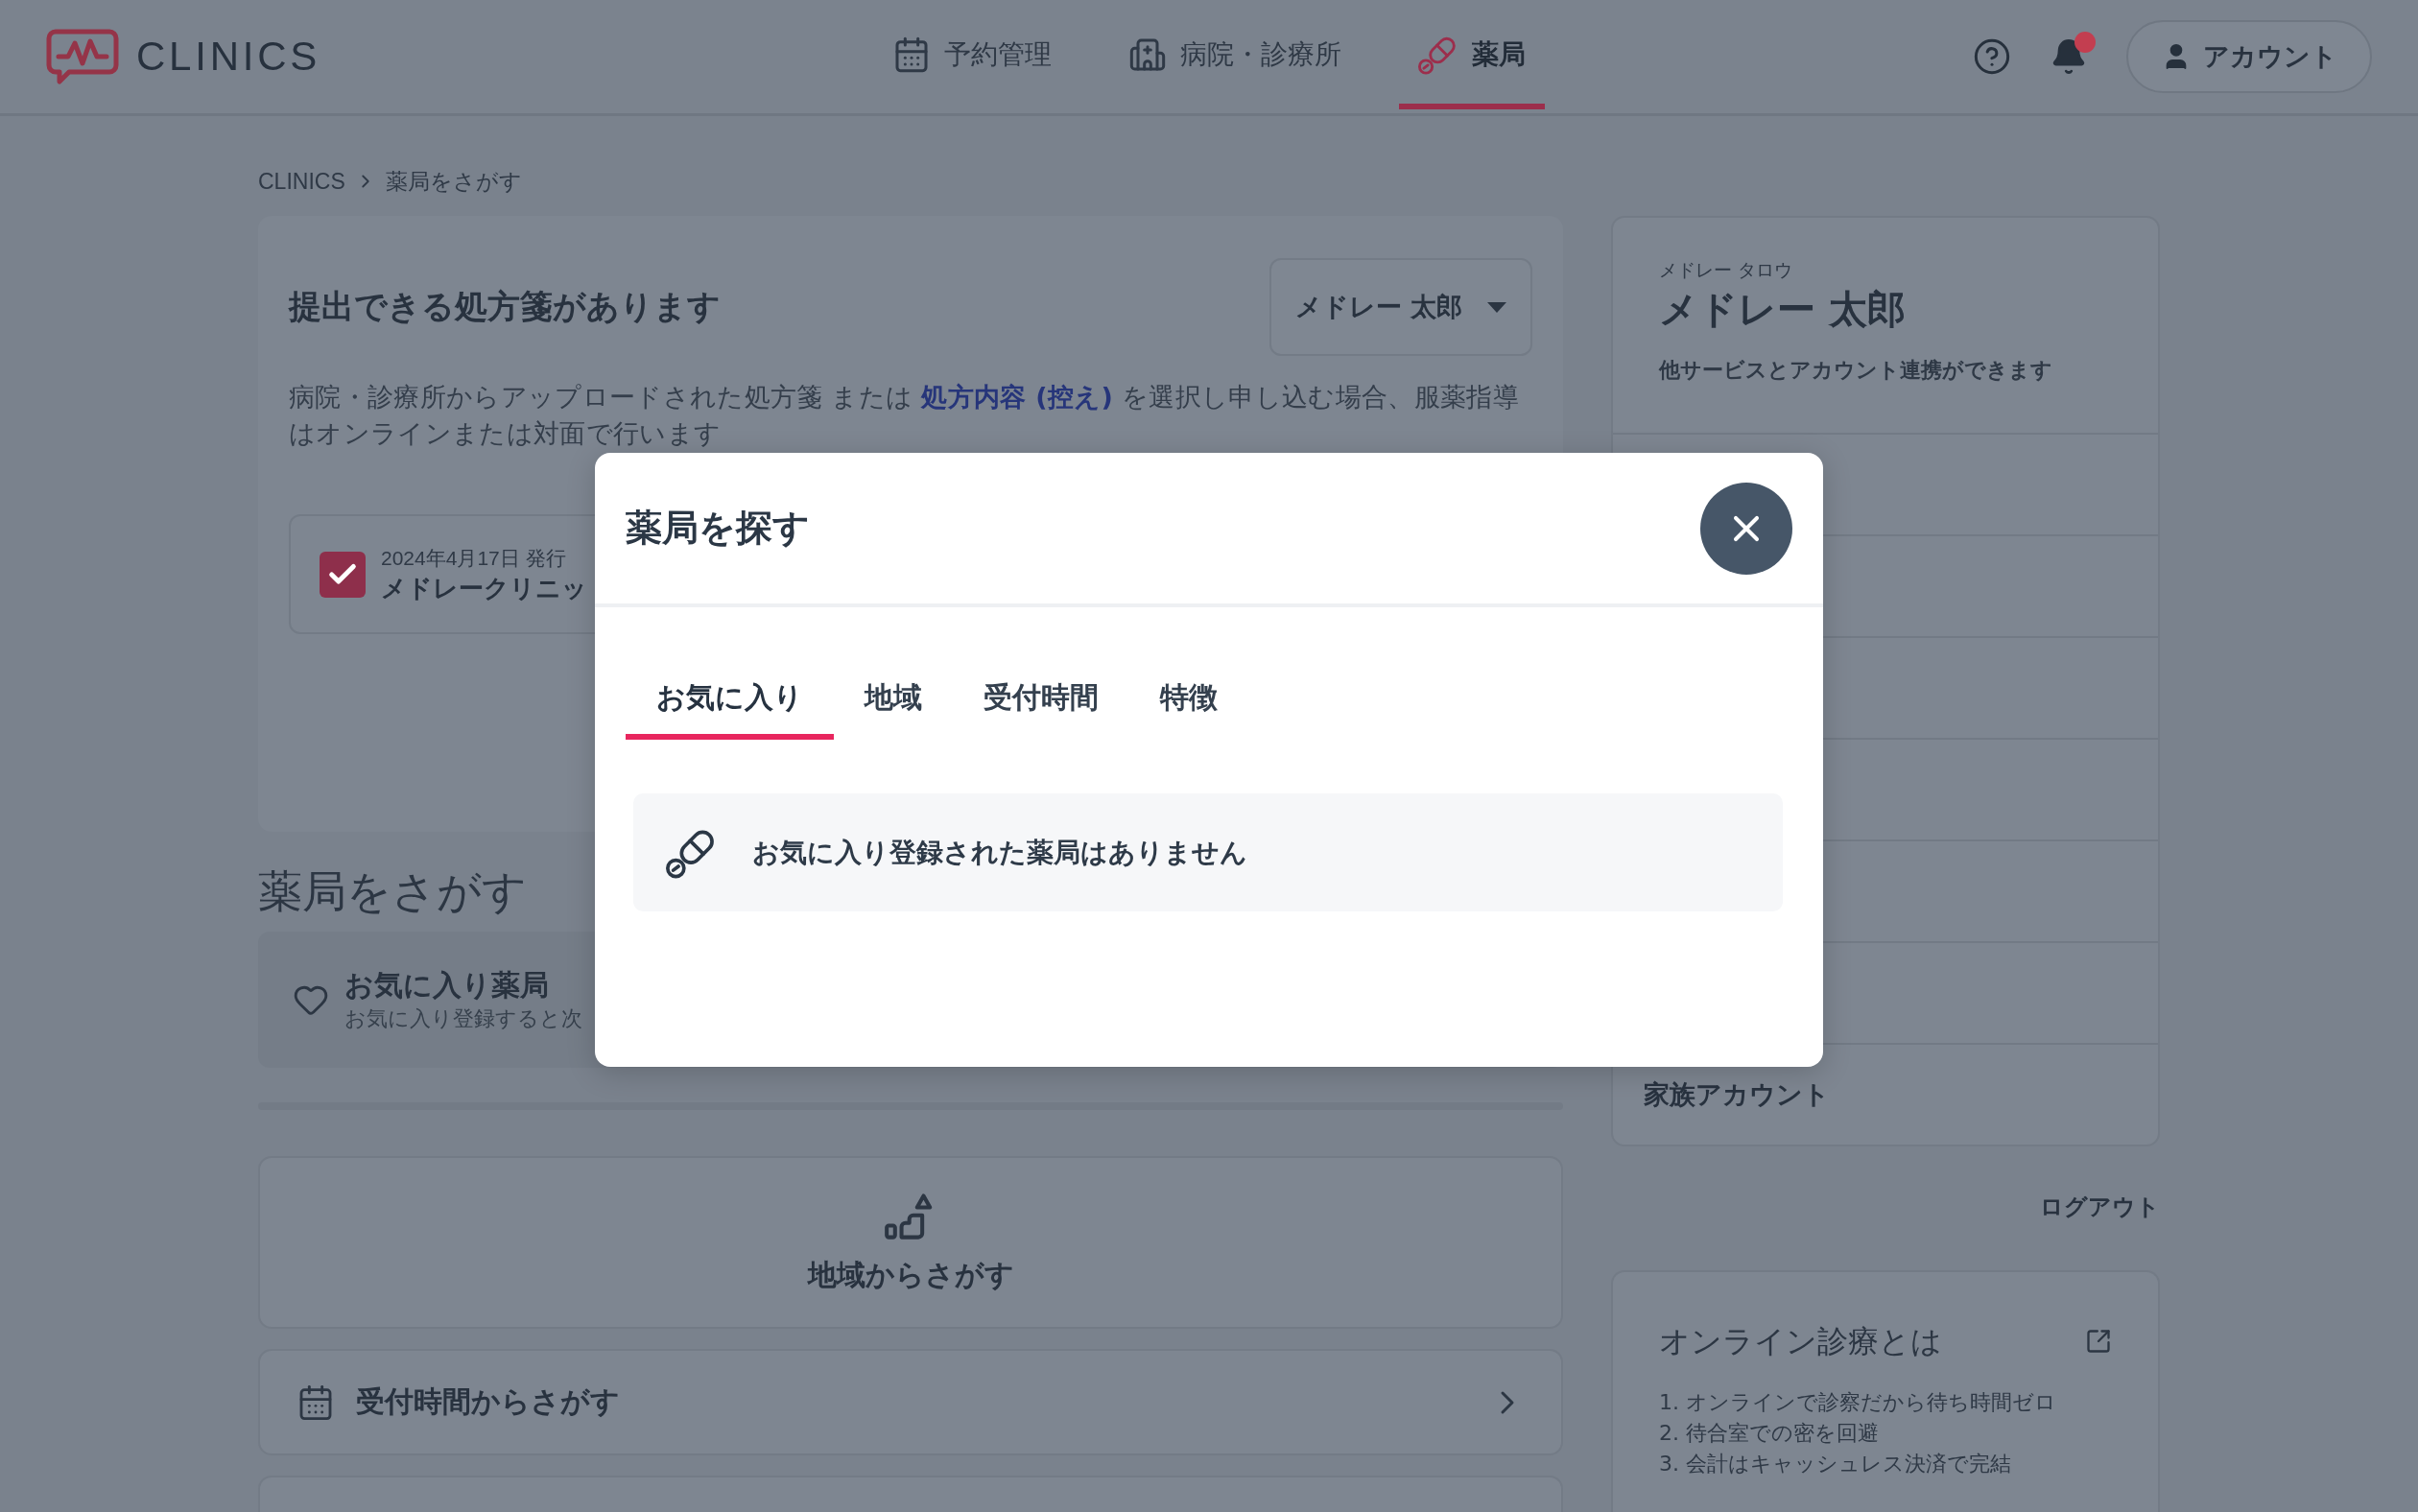 The image size is (2418, 1512). Describe the element at coordinates (302, 181) in the screenshot. I see `breadcrumb-link: CLINICS` at that location.